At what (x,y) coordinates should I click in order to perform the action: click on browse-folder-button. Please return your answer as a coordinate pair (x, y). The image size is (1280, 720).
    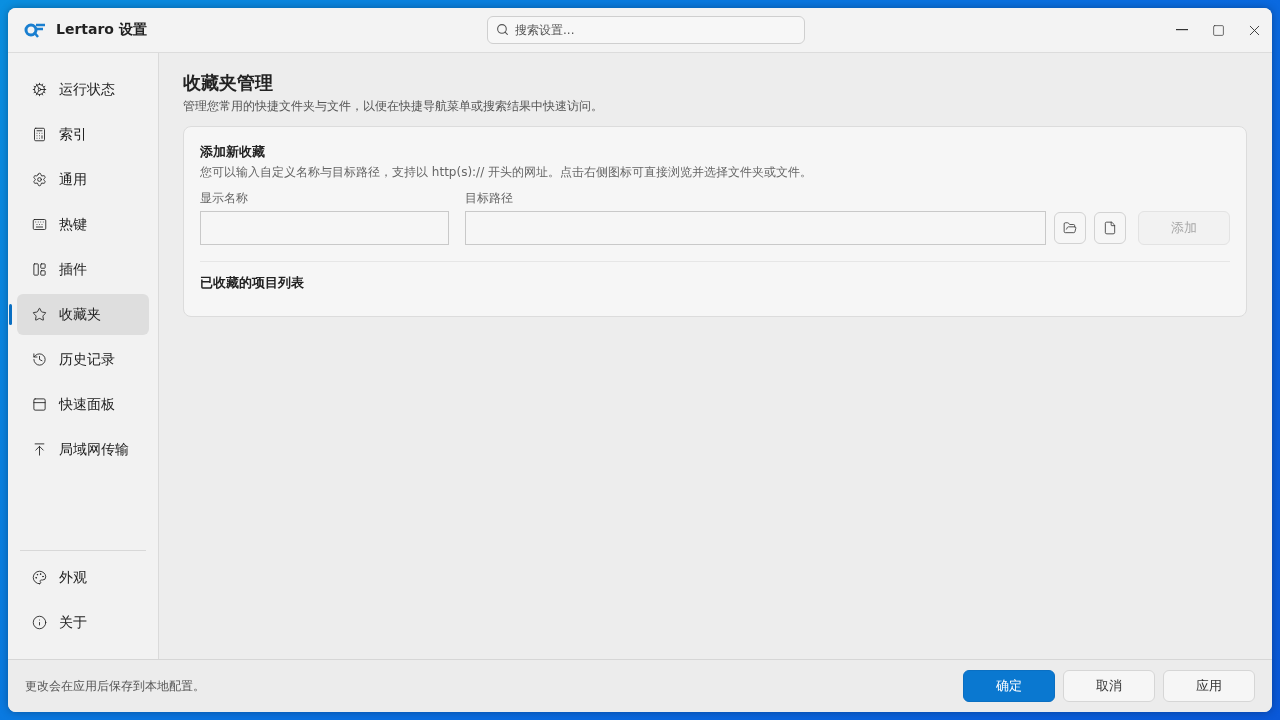
    Looking at the image, I should click on (1070, 228).